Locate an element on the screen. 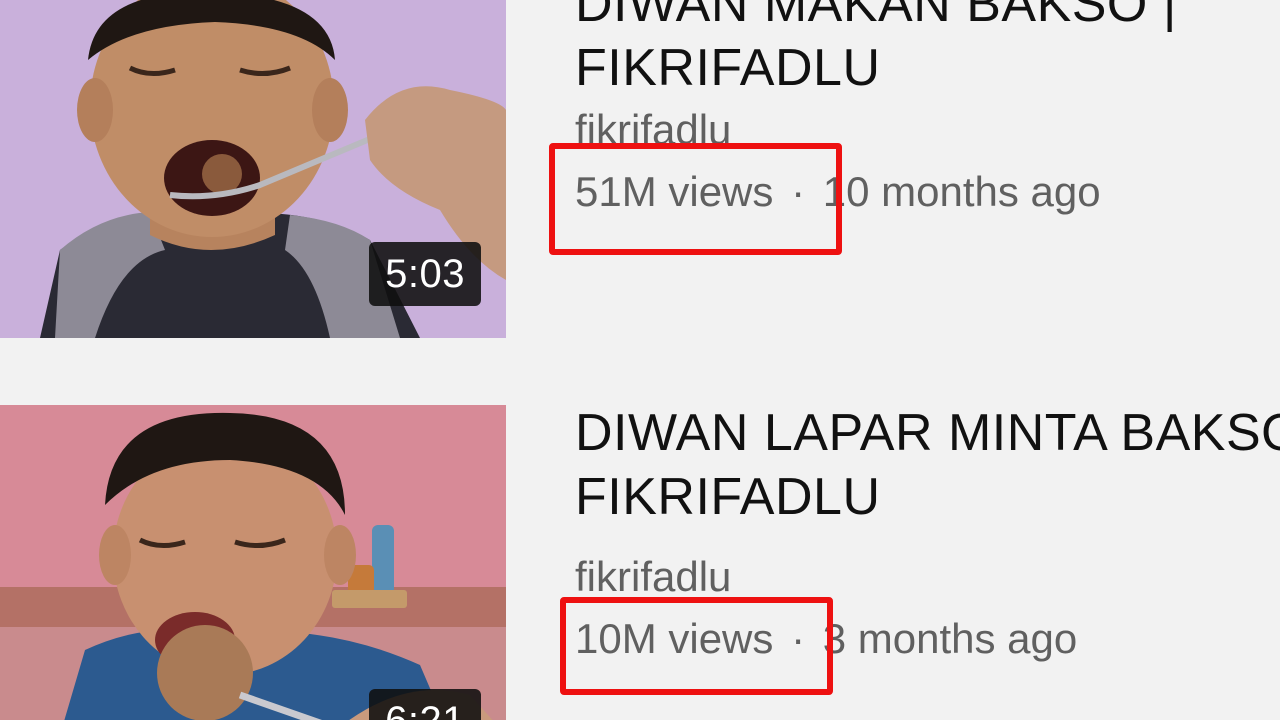 The width and height of the screenshot is (1280, 720). upload-age: 10 months ago is located at coordinates (961, 191).